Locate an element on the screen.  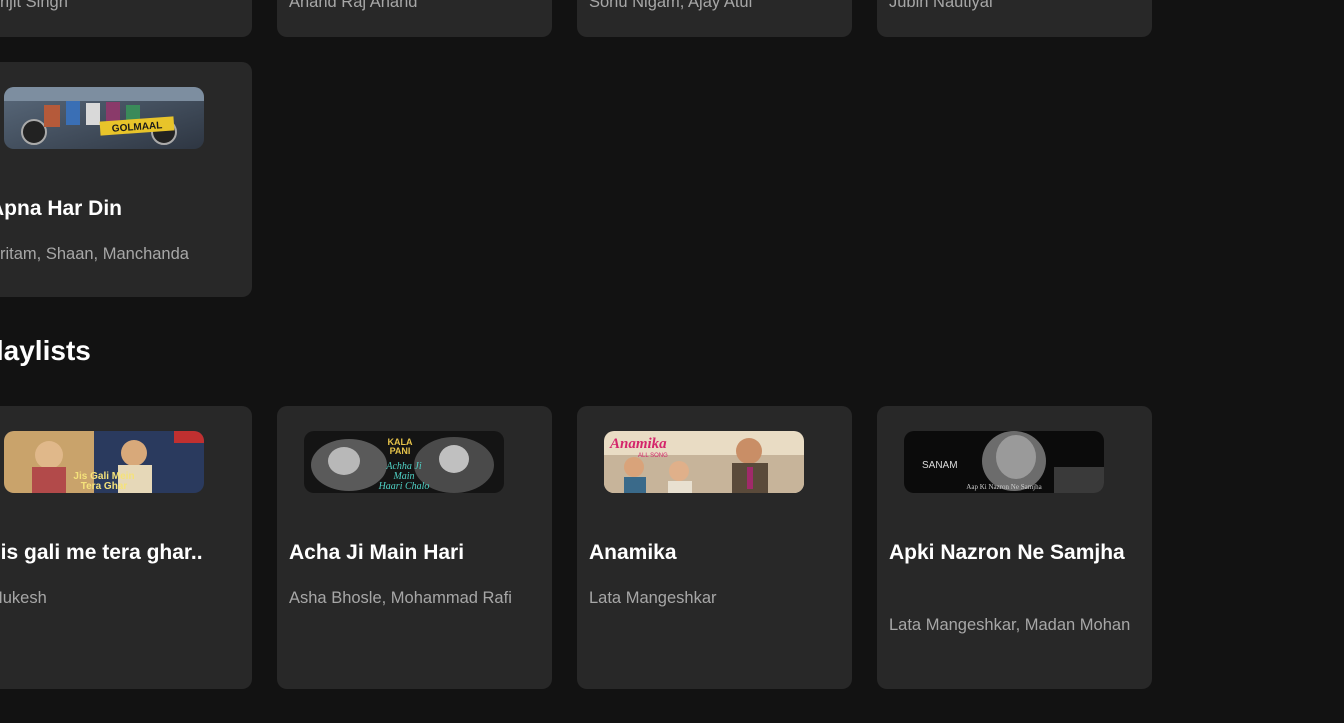
card-subtitle: Lata Mangeshkar, Madan Mohan is located at coordinates (1010, 625).